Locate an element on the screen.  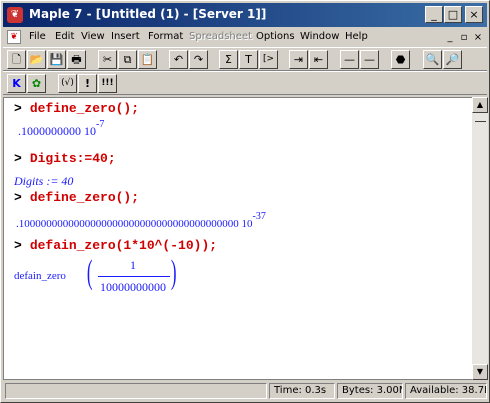
k-icon: K is located at coordinates (16, 83).